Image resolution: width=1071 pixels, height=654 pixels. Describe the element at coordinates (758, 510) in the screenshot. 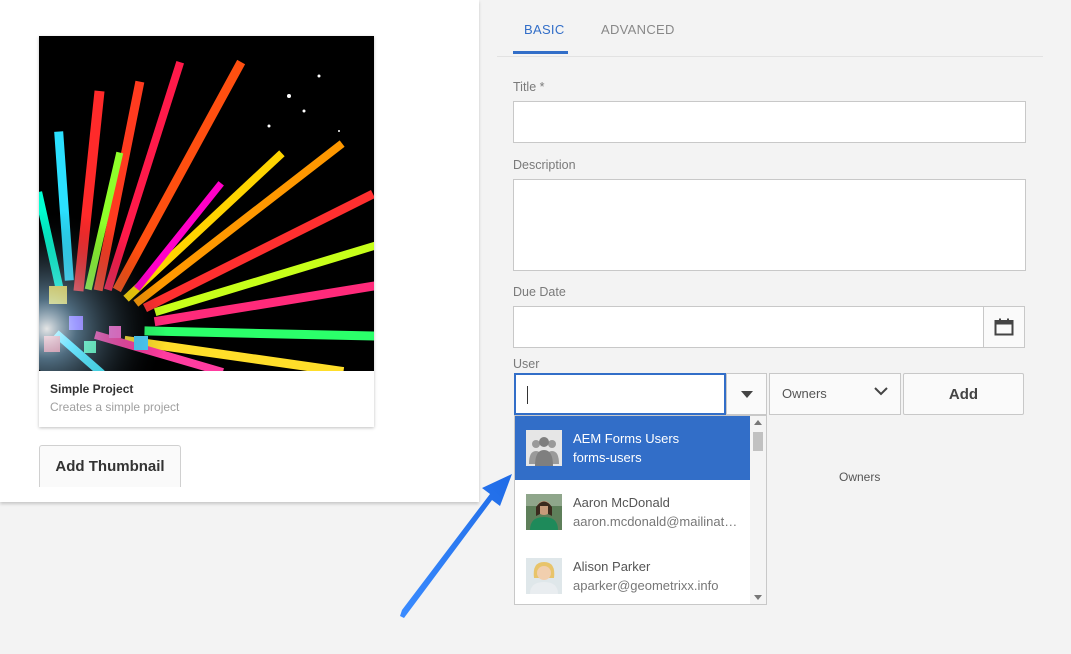

I see `dropdown-scrollbar` at that location.